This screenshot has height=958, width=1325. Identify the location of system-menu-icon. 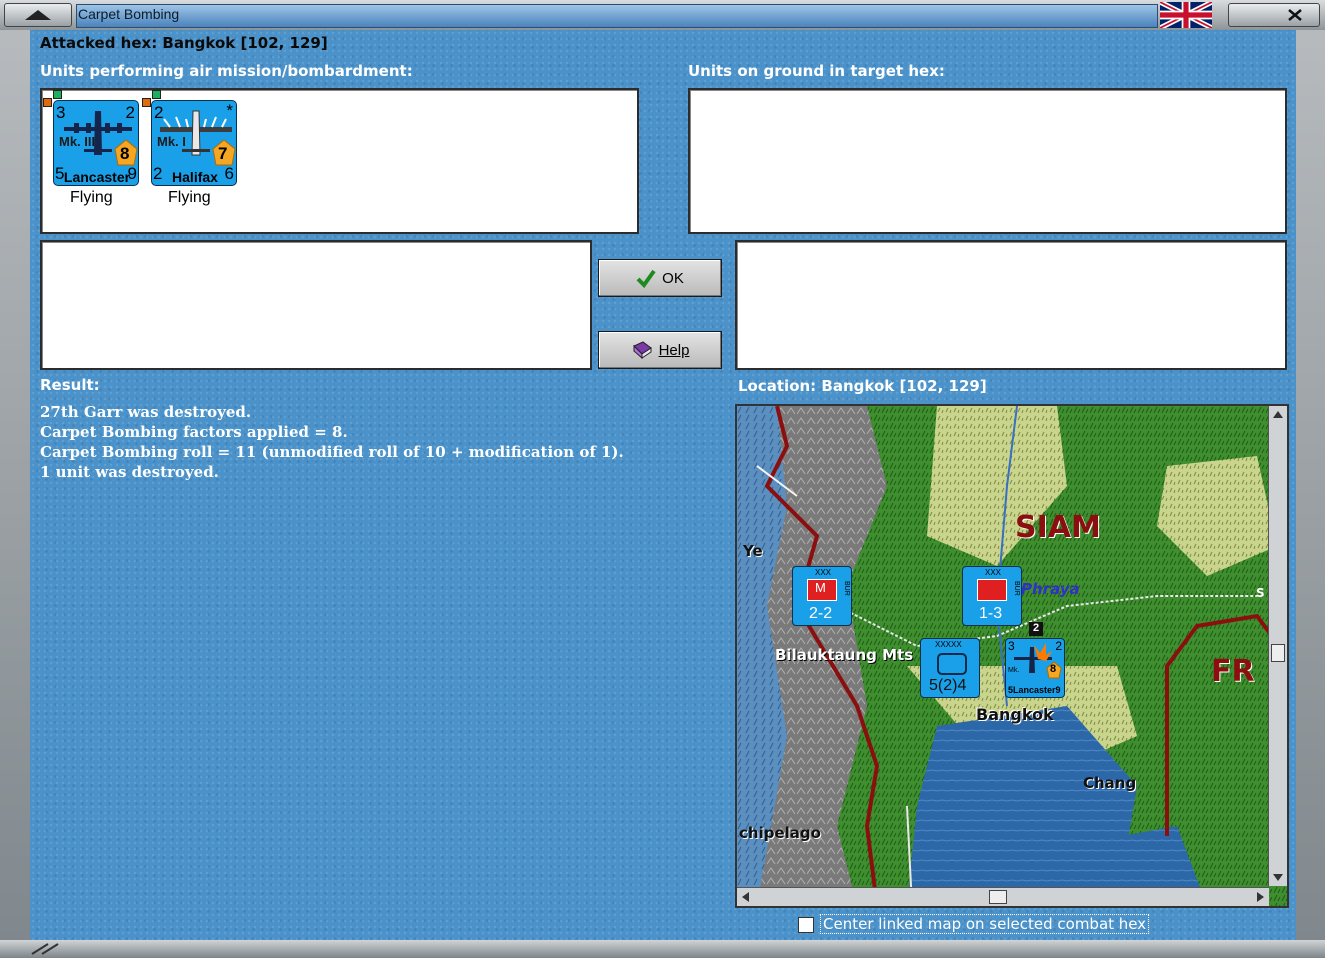
(38, 15).